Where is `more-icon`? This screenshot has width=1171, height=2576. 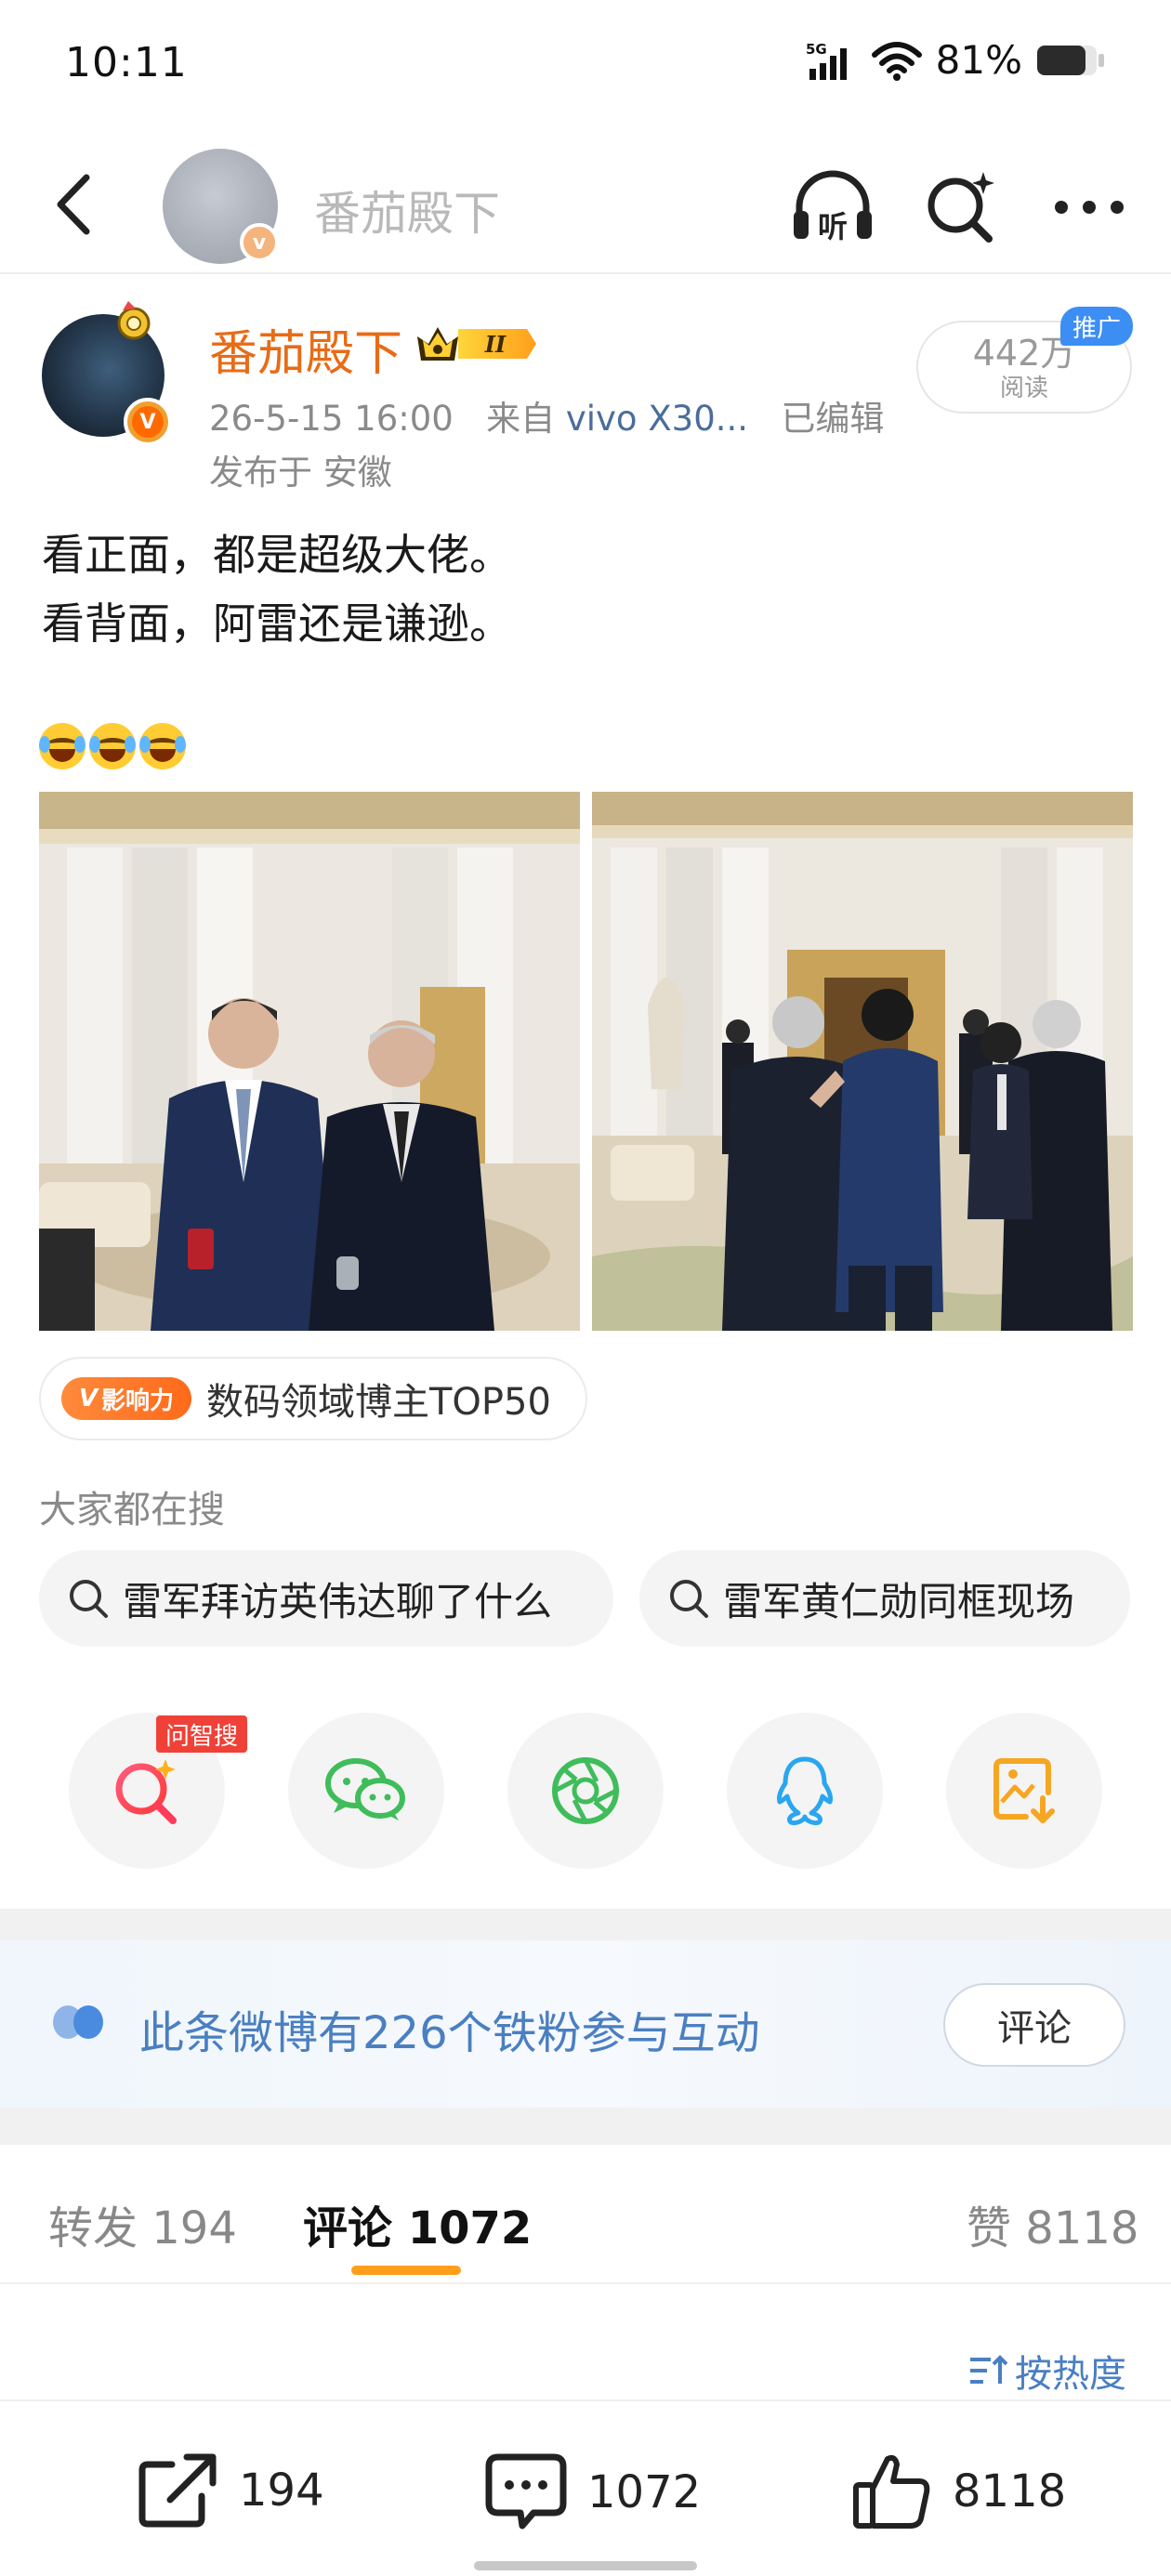 more-icon is located at coordinates (1090, 207).